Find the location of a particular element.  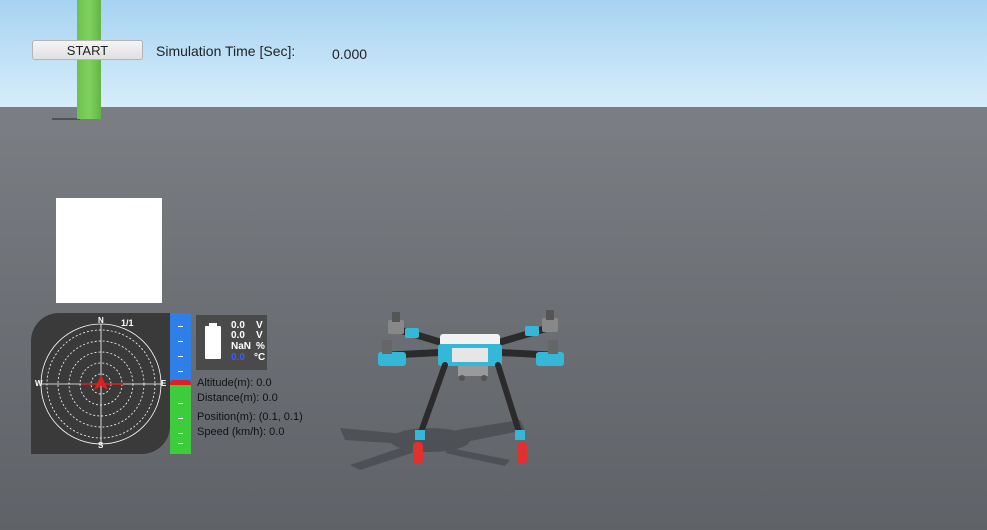

radar-grid is located at coordinates (101, 384).